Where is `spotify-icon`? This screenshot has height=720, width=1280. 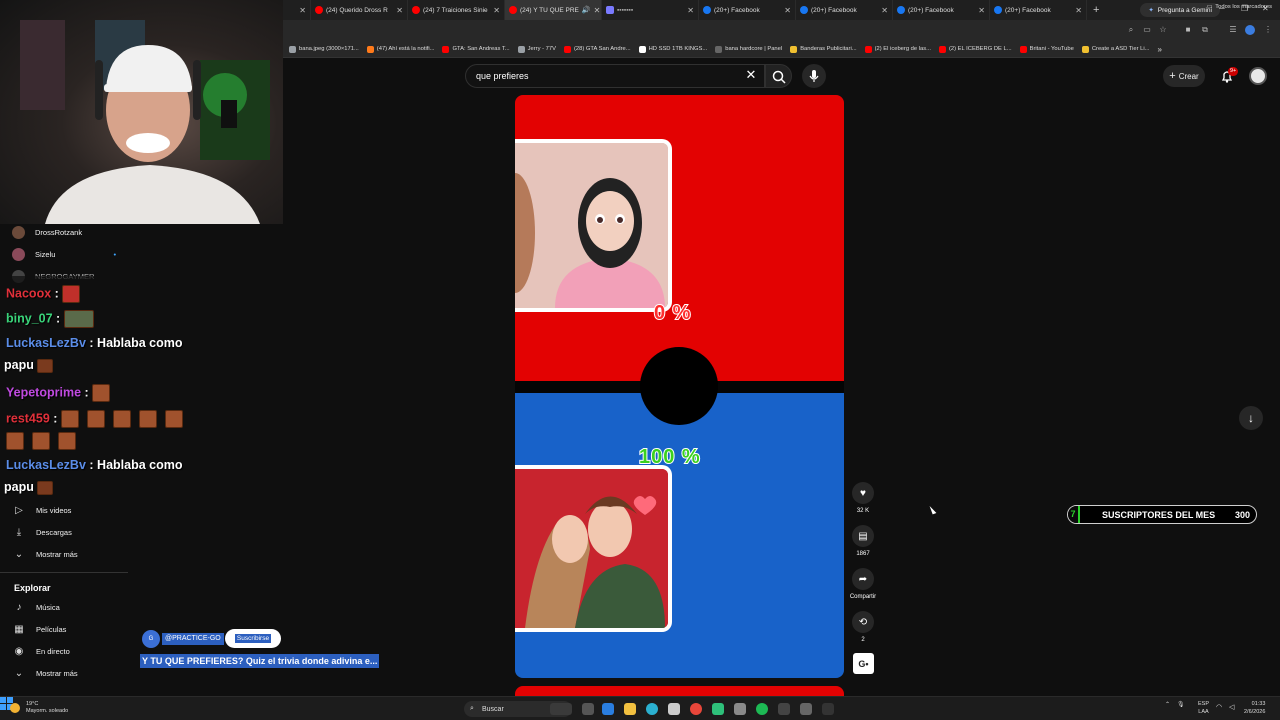
spotify-icon is located at coordinates (762, 709).